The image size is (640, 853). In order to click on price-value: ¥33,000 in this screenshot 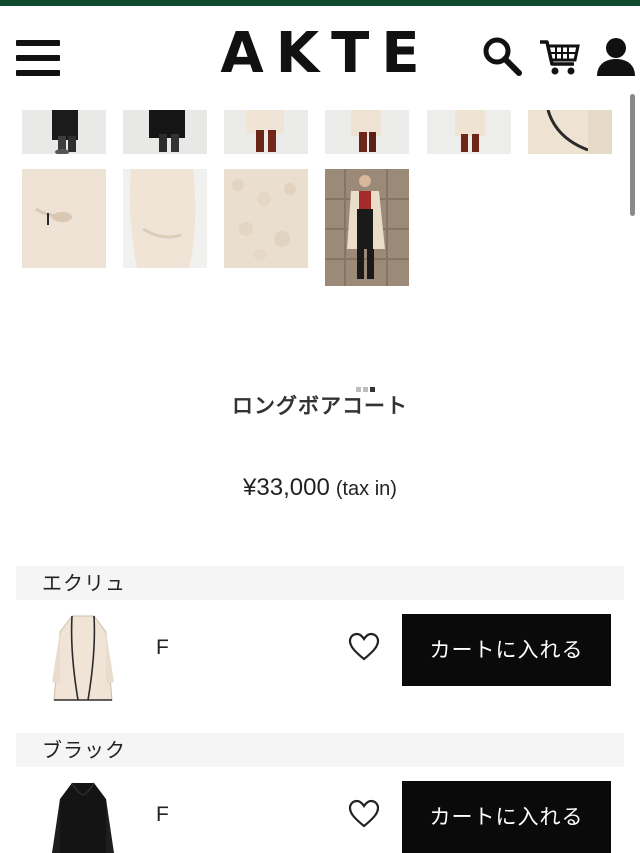, I will do `click(286, 487)`.